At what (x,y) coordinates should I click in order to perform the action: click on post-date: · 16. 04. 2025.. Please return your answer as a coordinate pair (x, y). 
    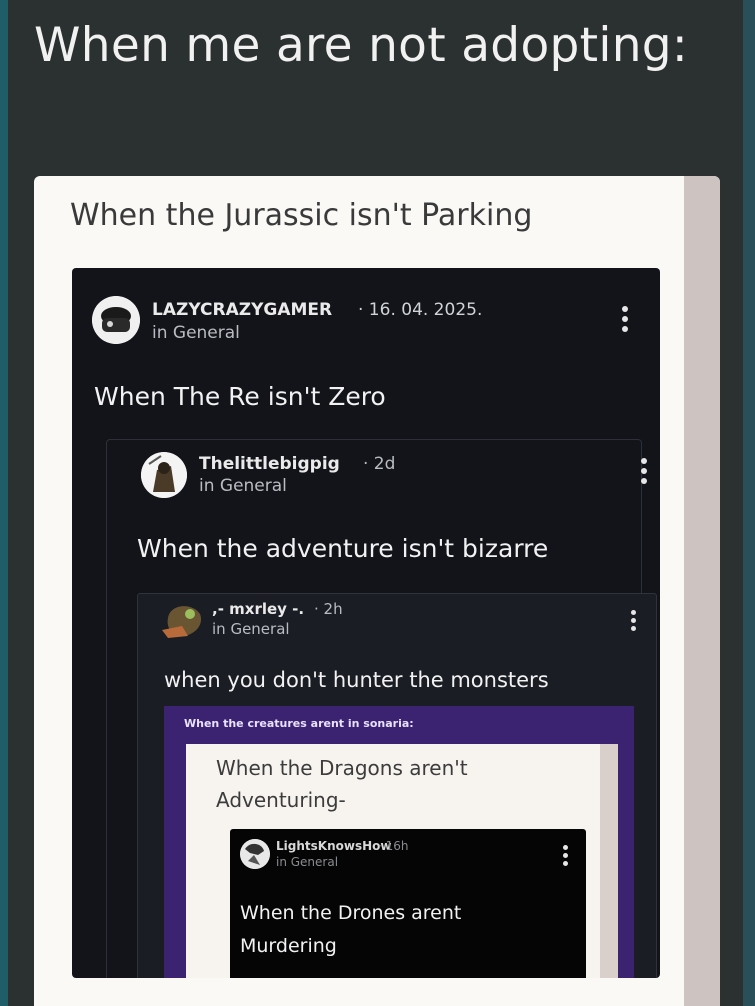
    Looking at the image, I should click on (420, 310).